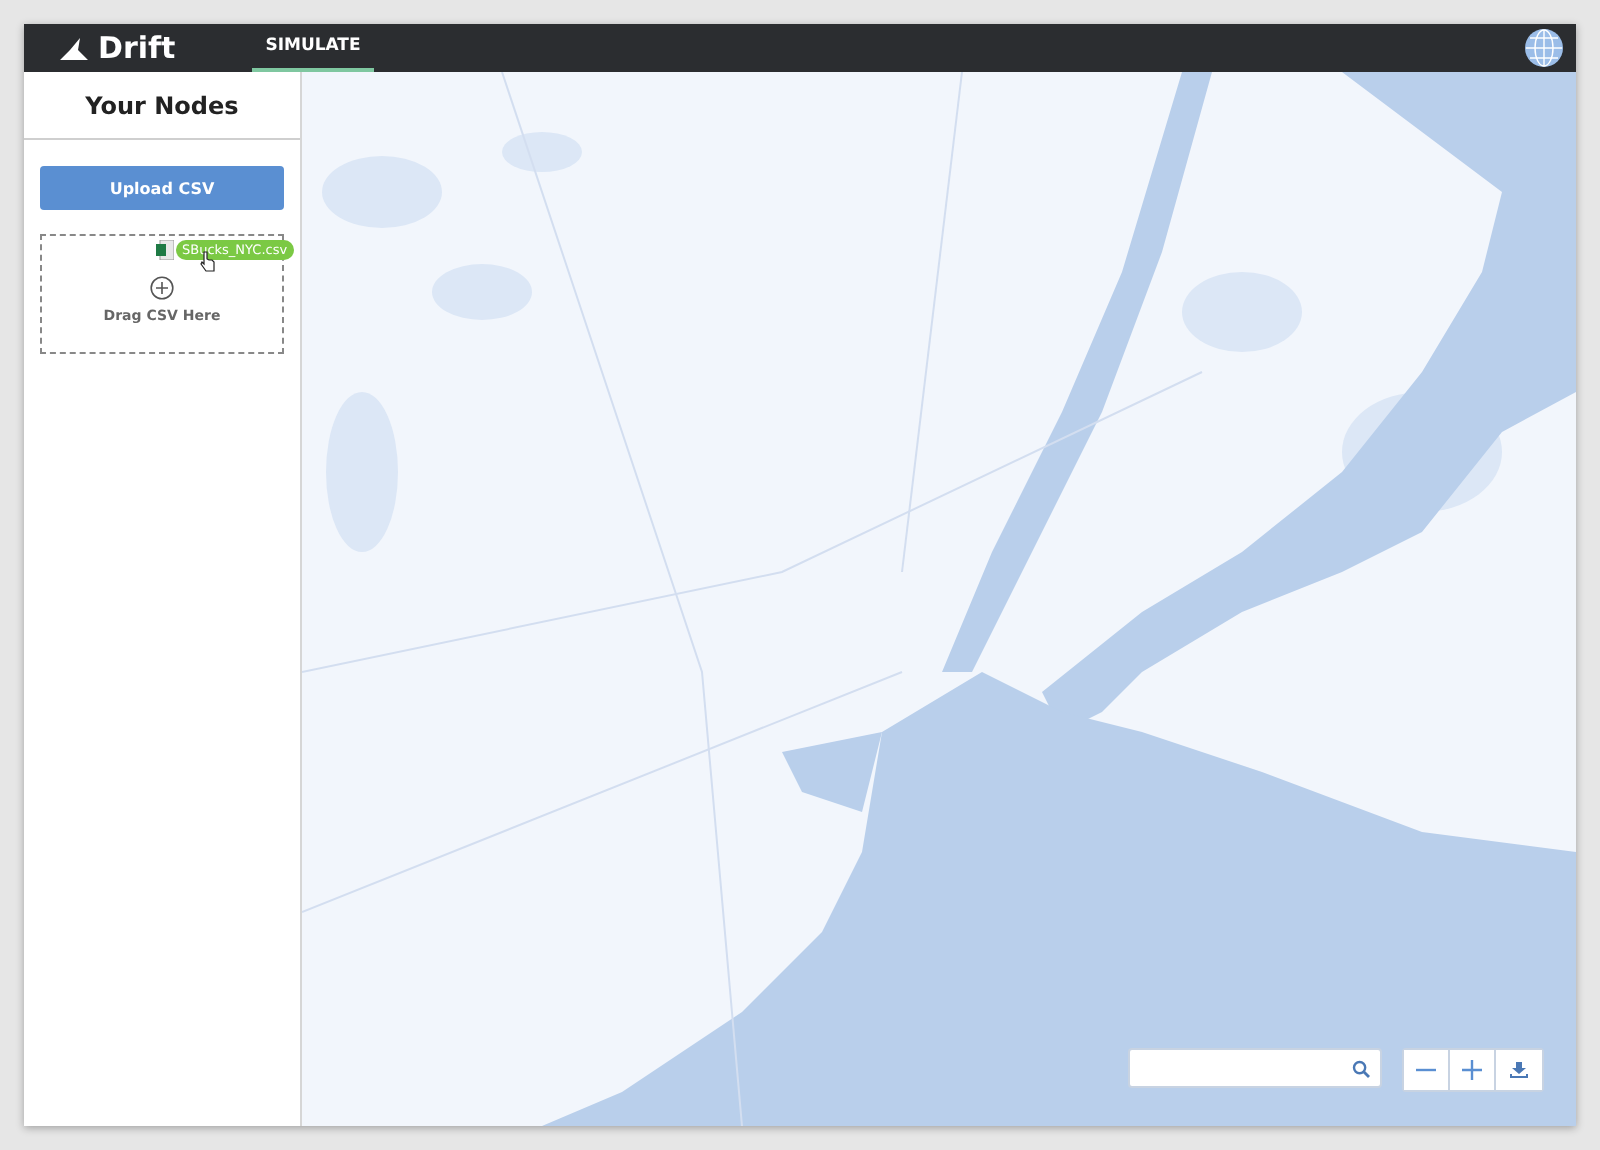 Image resolution: width=1600 pixels, height=1150 pixels. What do you see at coordinates (137, 48) in the screenshot?
I see `app-logo: Drift` at bounding box center [137, 48].